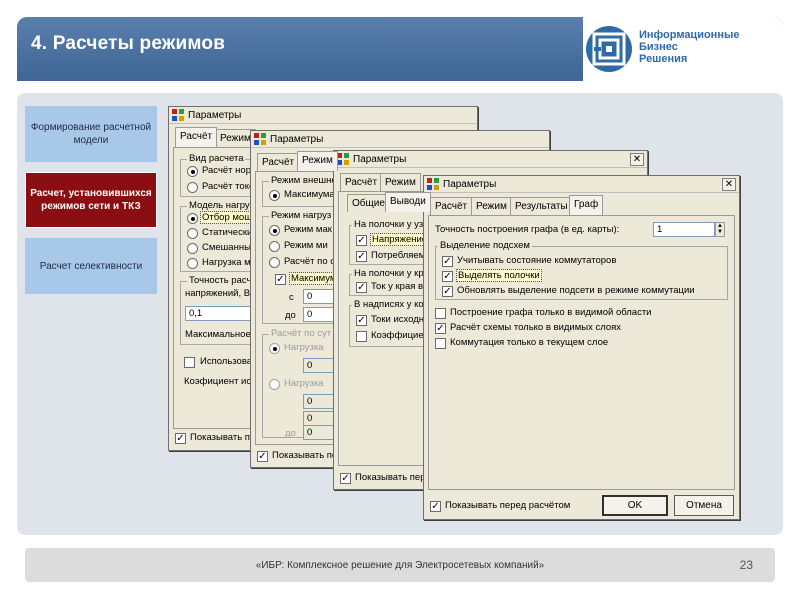  Describe the element at coordinates (320, 314) in the screenshot. I see `do-input: 0` at that location.